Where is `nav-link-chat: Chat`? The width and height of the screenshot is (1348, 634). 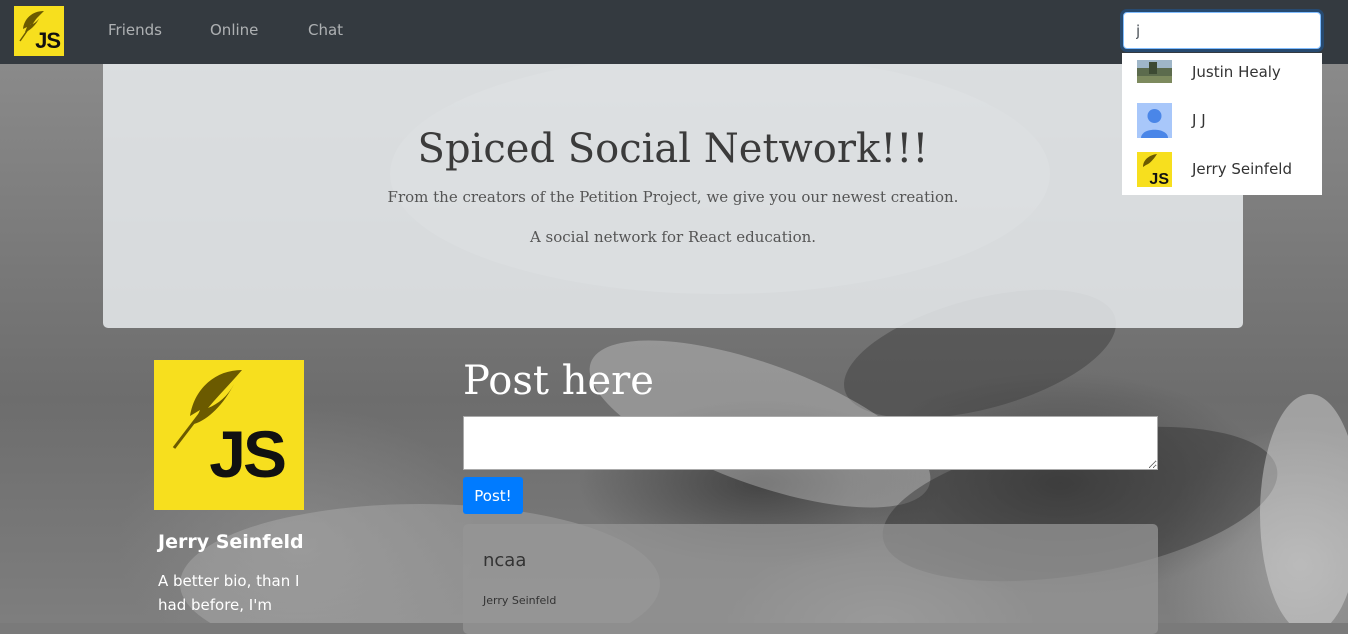 nav-link-chat: Chat is located at coordinates (325, 30).